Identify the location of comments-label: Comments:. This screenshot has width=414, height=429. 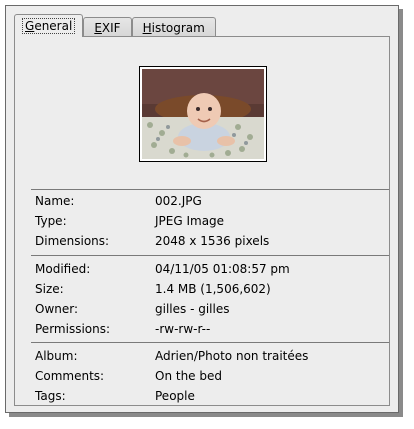
(70, 376).